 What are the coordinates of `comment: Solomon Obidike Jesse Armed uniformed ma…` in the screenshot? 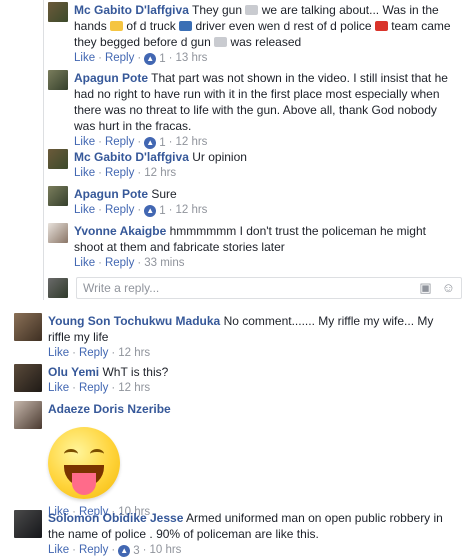 It's located at (234, 534).